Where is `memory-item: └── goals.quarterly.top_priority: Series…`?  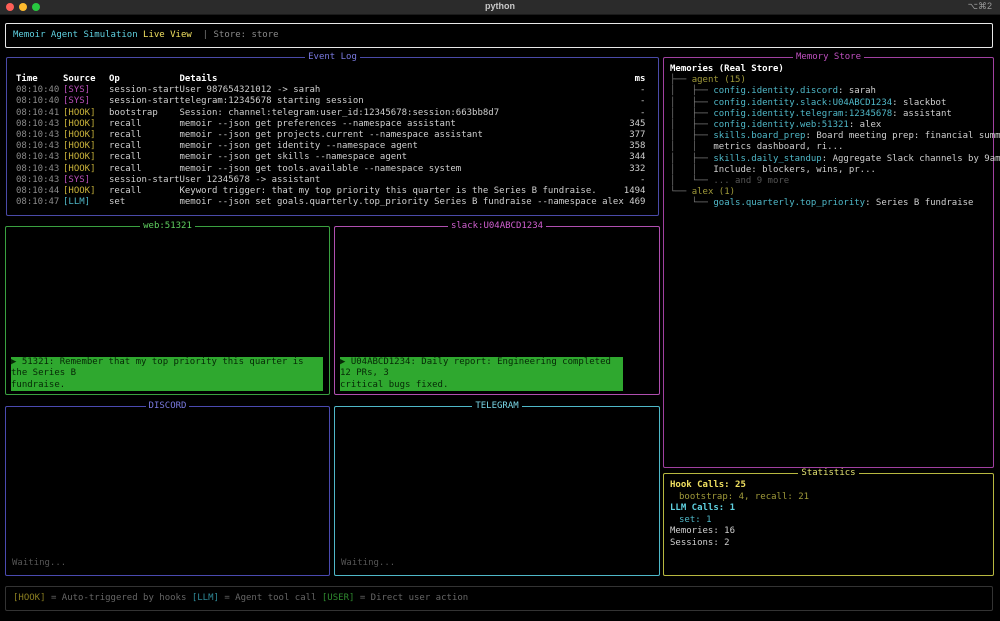 memory-item: └── goals.quarterly.top_priority: Series… is located at coordinates (828, 203).